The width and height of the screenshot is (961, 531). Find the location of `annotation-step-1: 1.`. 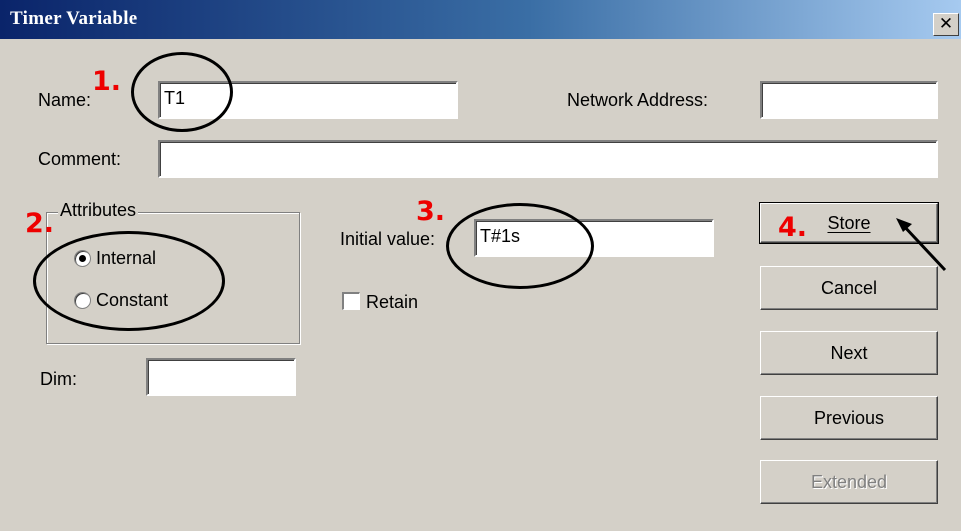

annotation-step-1: 1. is located at coordinates (107, 81).